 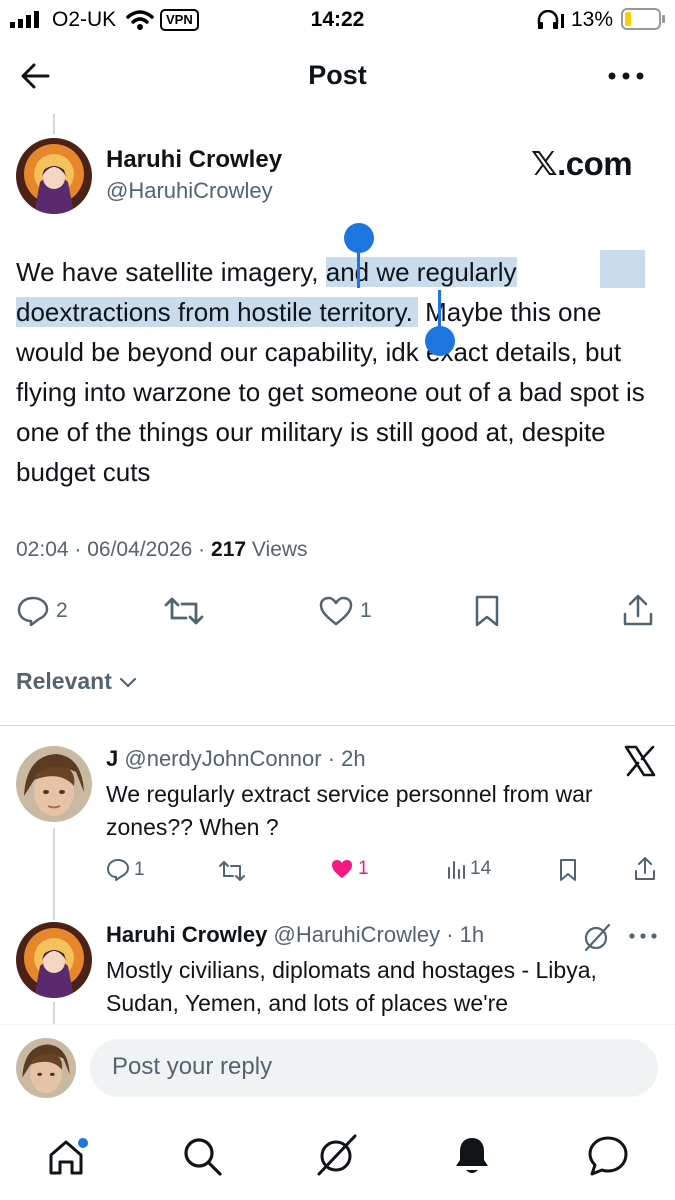 I want to click on post-text-start: We have satellite imagery,, so click(x=171, y=272).